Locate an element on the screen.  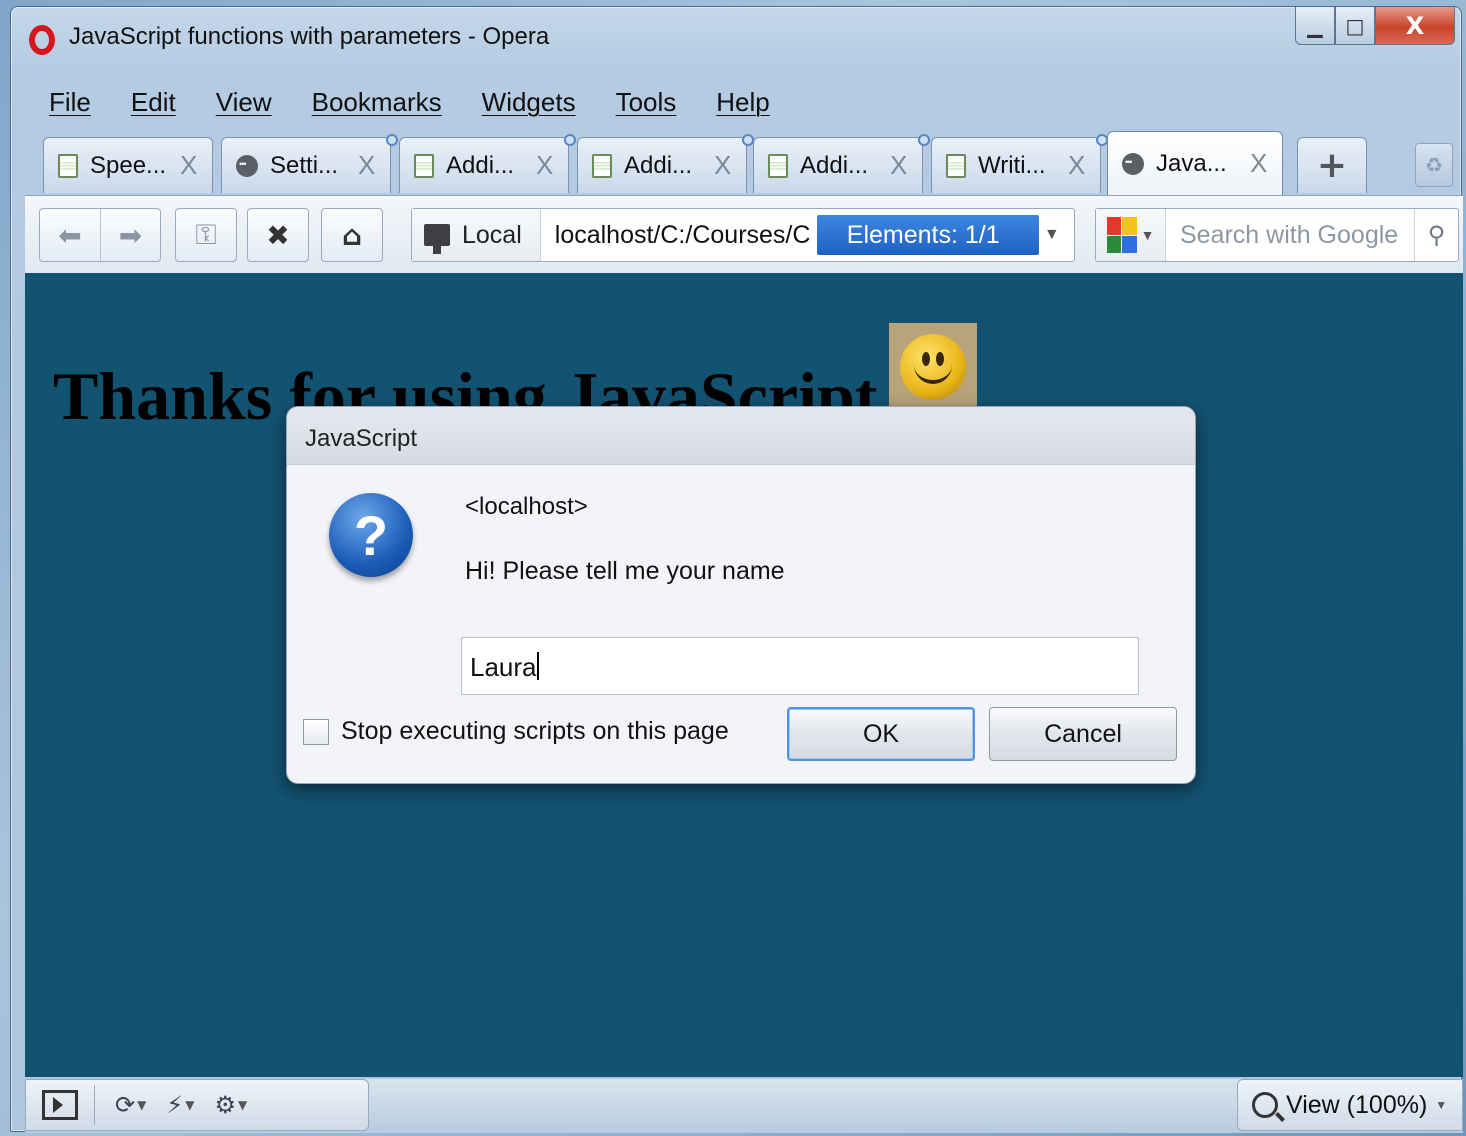
menu-widgets: Widgets is located at coordinates (529, 102).